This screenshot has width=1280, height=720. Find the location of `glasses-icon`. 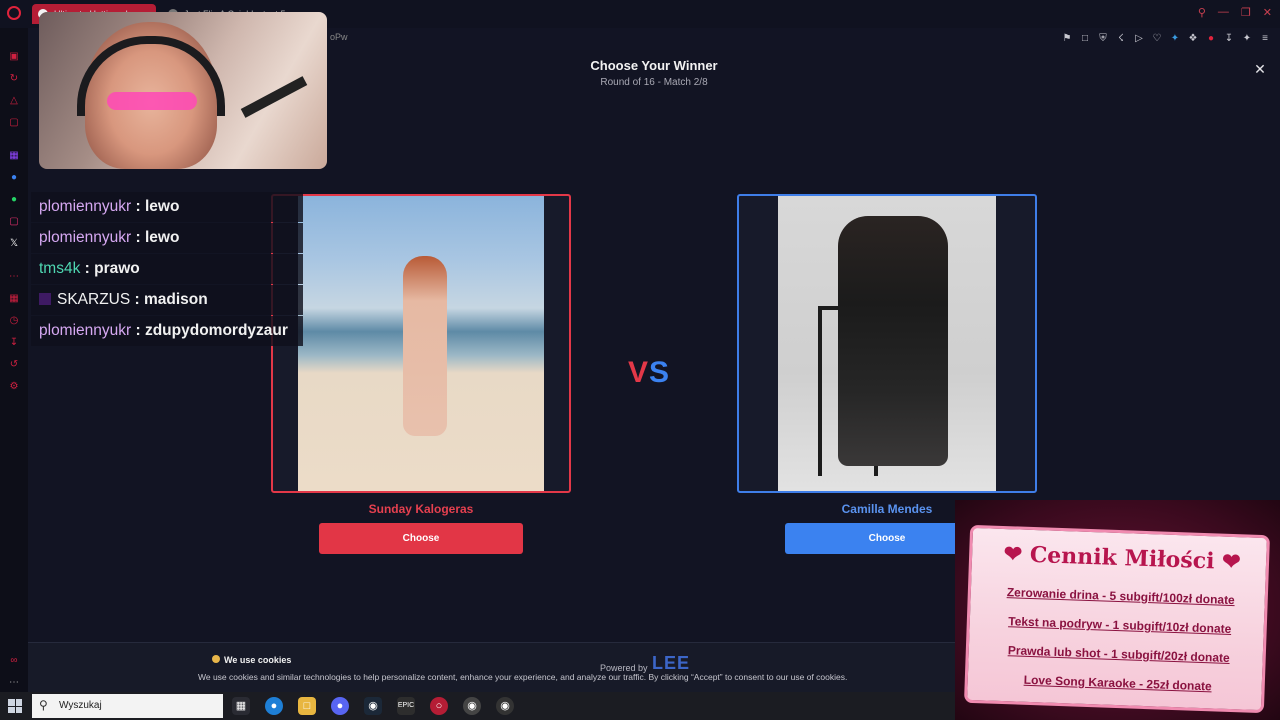

glasses-icon is located at coordinates (152, 101).